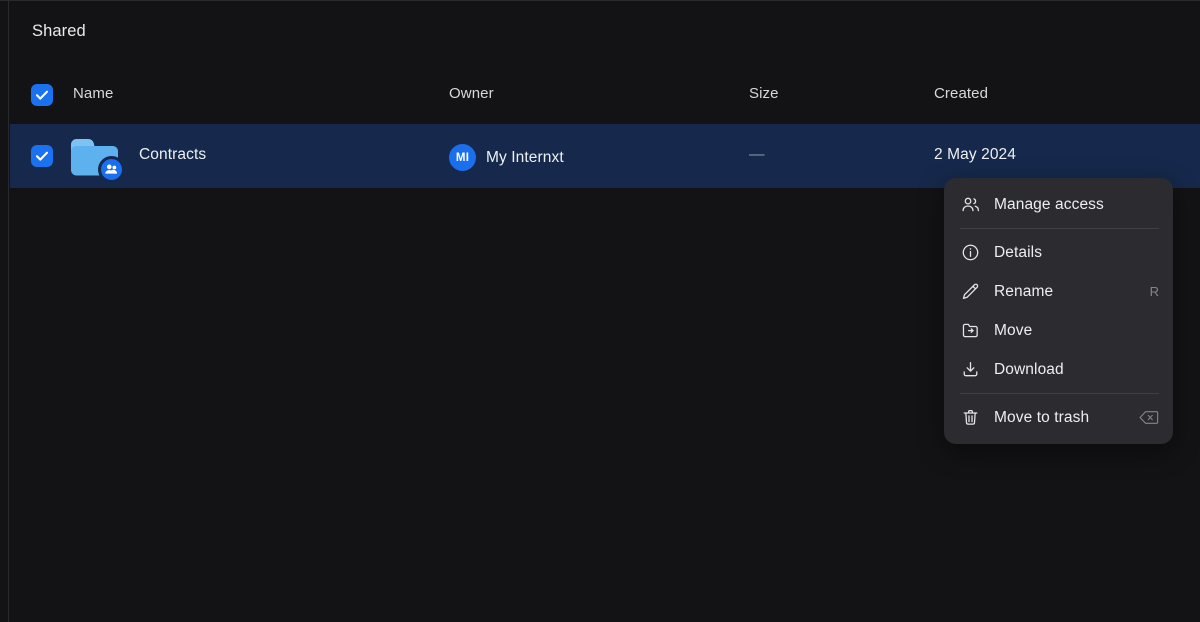 The height and width of the screenshot is (622, 1200). Describe the element at coordinates (975, 154) in the screenshot. I see `row-created-date: 2 May 2024` at that location.